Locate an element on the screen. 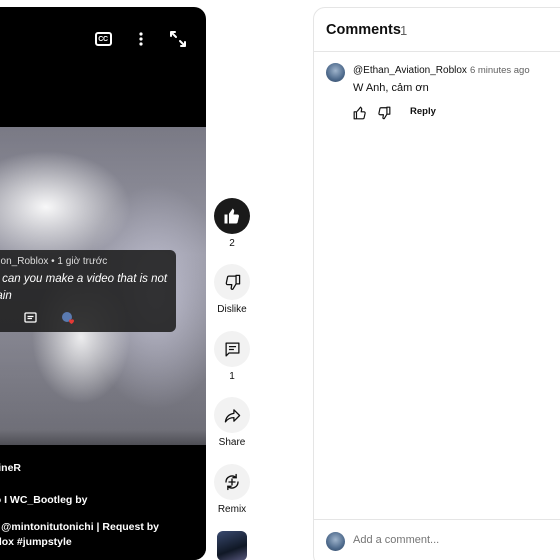 Image resolution: width=560 pixels, height=560 pixels. dislike-button is located at coordinates (232, 282).